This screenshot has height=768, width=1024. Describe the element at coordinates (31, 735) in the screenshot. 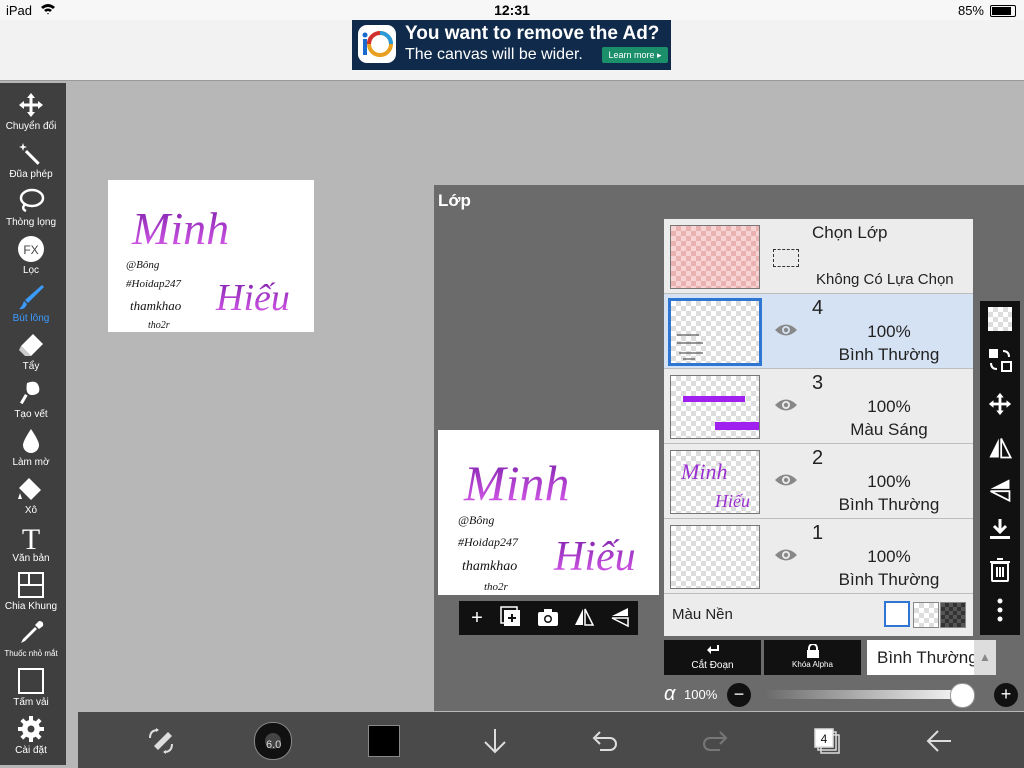

I see `tool-settings: Cài đặt` at that location.